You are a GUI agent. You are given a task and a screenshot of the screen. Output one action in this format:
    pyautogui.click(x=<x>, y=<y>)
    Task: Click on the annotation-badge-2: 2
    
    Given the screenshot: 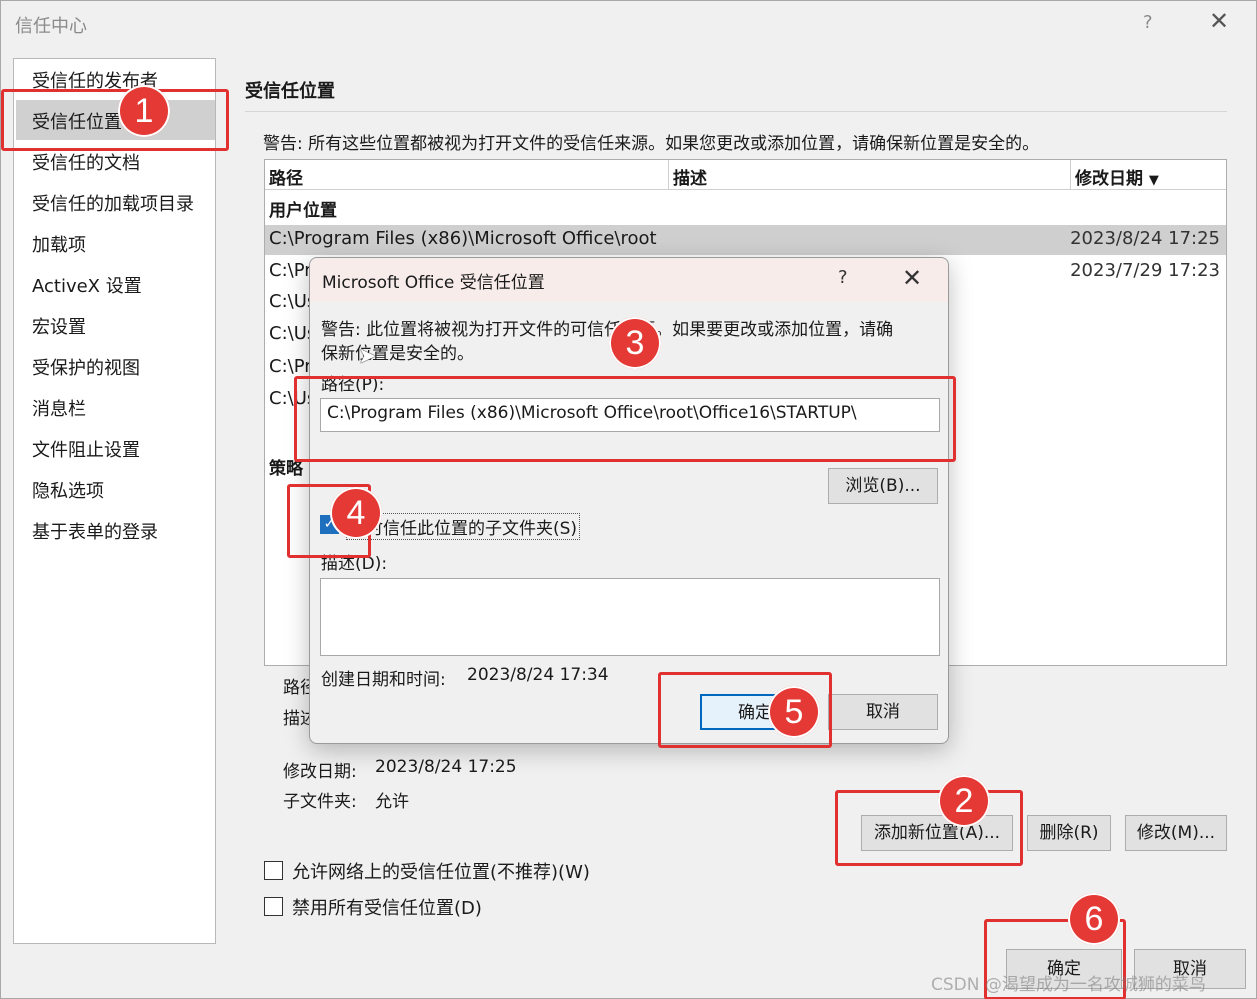 What is the action you would take?
    pyautogui.click(x=964, y=801)
    